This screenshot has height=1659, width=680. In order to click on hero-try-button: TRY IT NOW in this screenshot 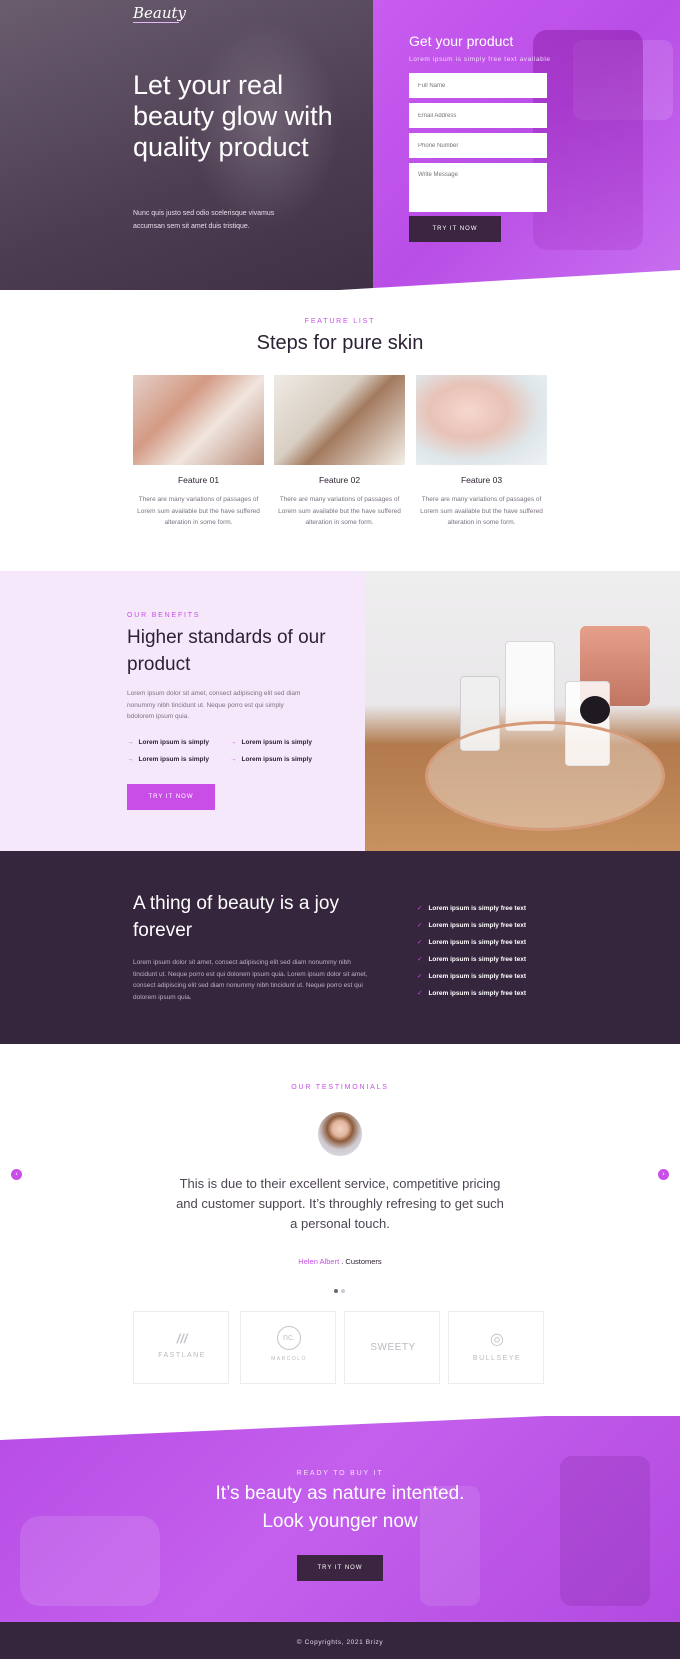, I will do `click(455, 229)`.